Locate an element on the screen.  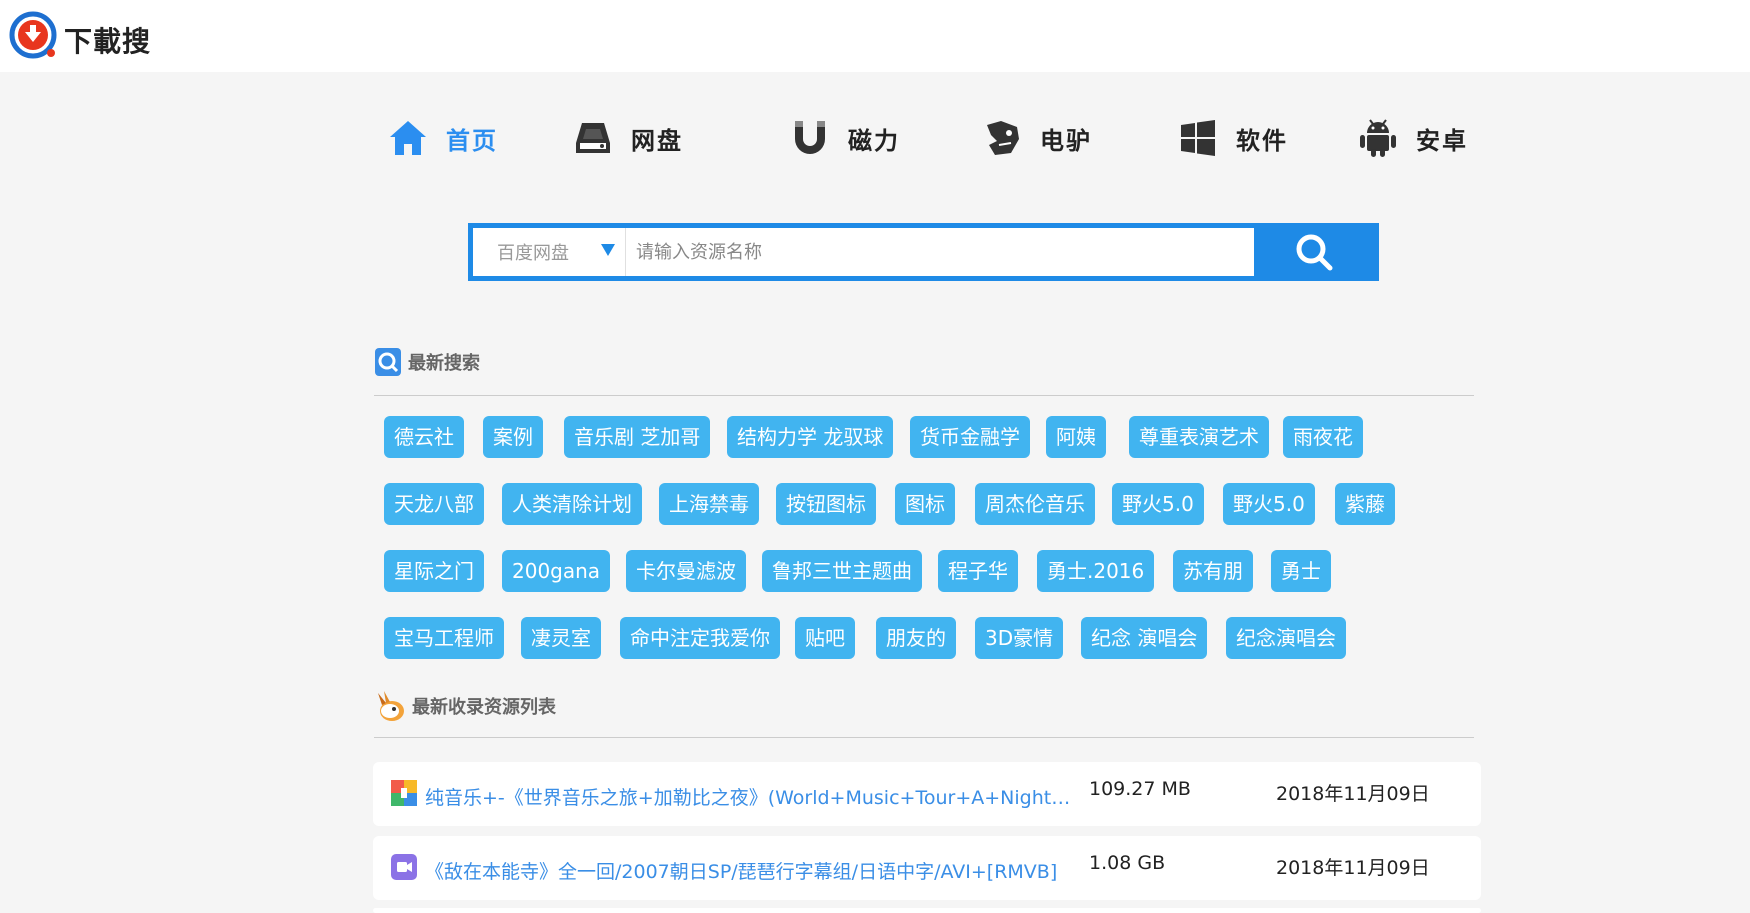
nav-label: 软件 is located at coordinates (1262, 140).